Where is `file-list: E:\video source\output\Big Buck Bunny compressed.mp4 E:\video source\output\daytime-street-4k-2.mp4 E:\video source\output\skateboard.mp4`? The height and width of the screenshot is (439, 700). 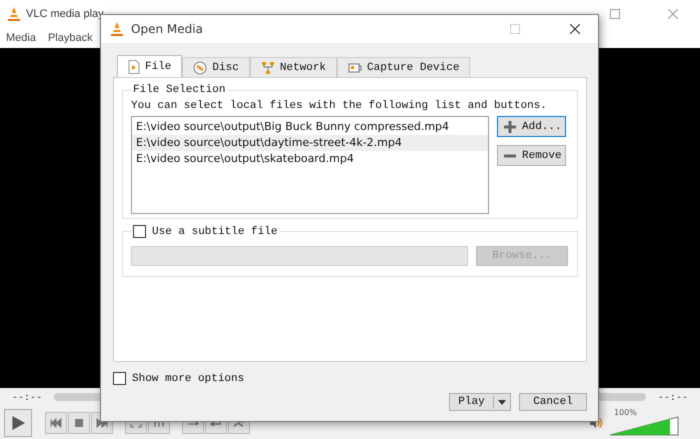 file-list: E:\video source\output\Big Buck Bunny compressed.mp4 E:\video source\output\daytime-street-4k-2.mp4 E:\video source\output\skateboard.mp4 is located at coordinates (310, 165).